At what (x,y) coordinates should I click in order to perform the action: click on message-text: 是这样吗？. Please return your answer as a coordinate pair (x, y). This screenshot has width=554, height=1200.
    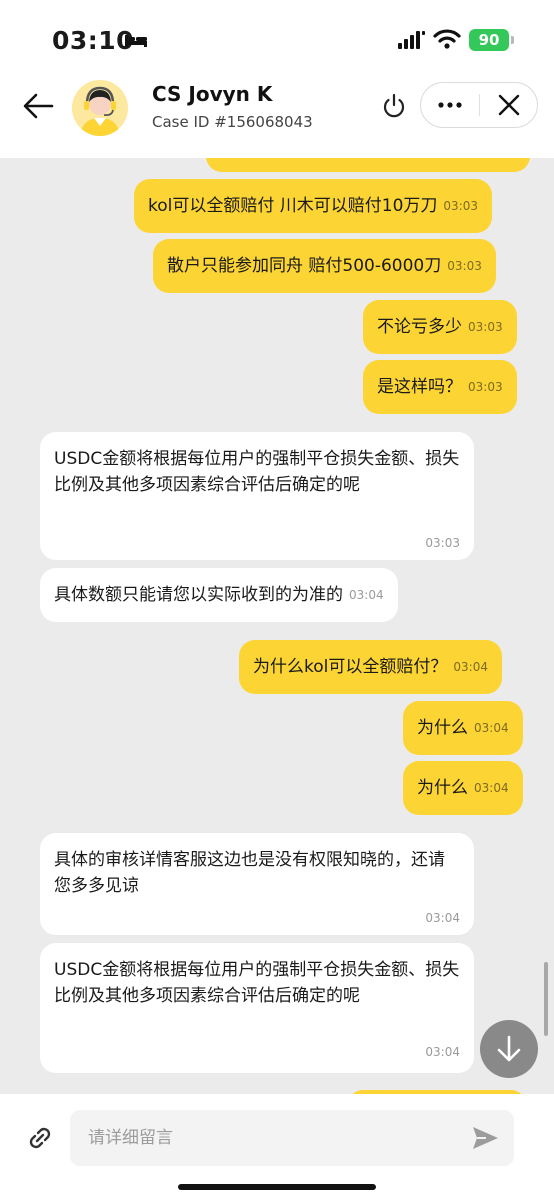
    Looking at the image, I should click on (419, 387).